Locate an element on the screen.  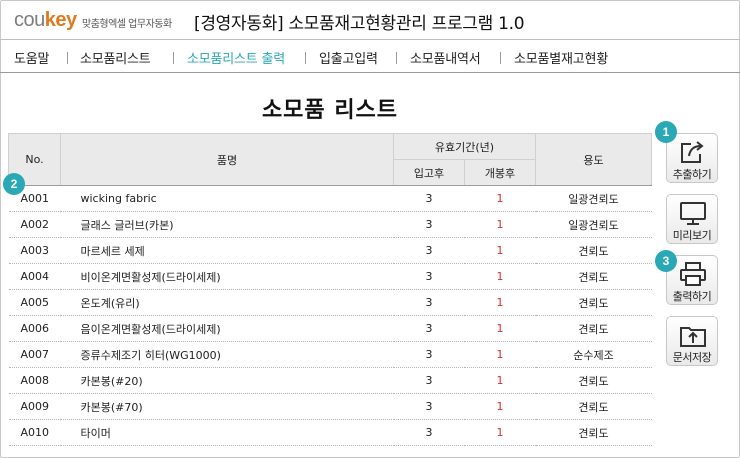
table-row: A005 온도계(유리) 3 1 견뢰도 is located at coordinates (330, 302).